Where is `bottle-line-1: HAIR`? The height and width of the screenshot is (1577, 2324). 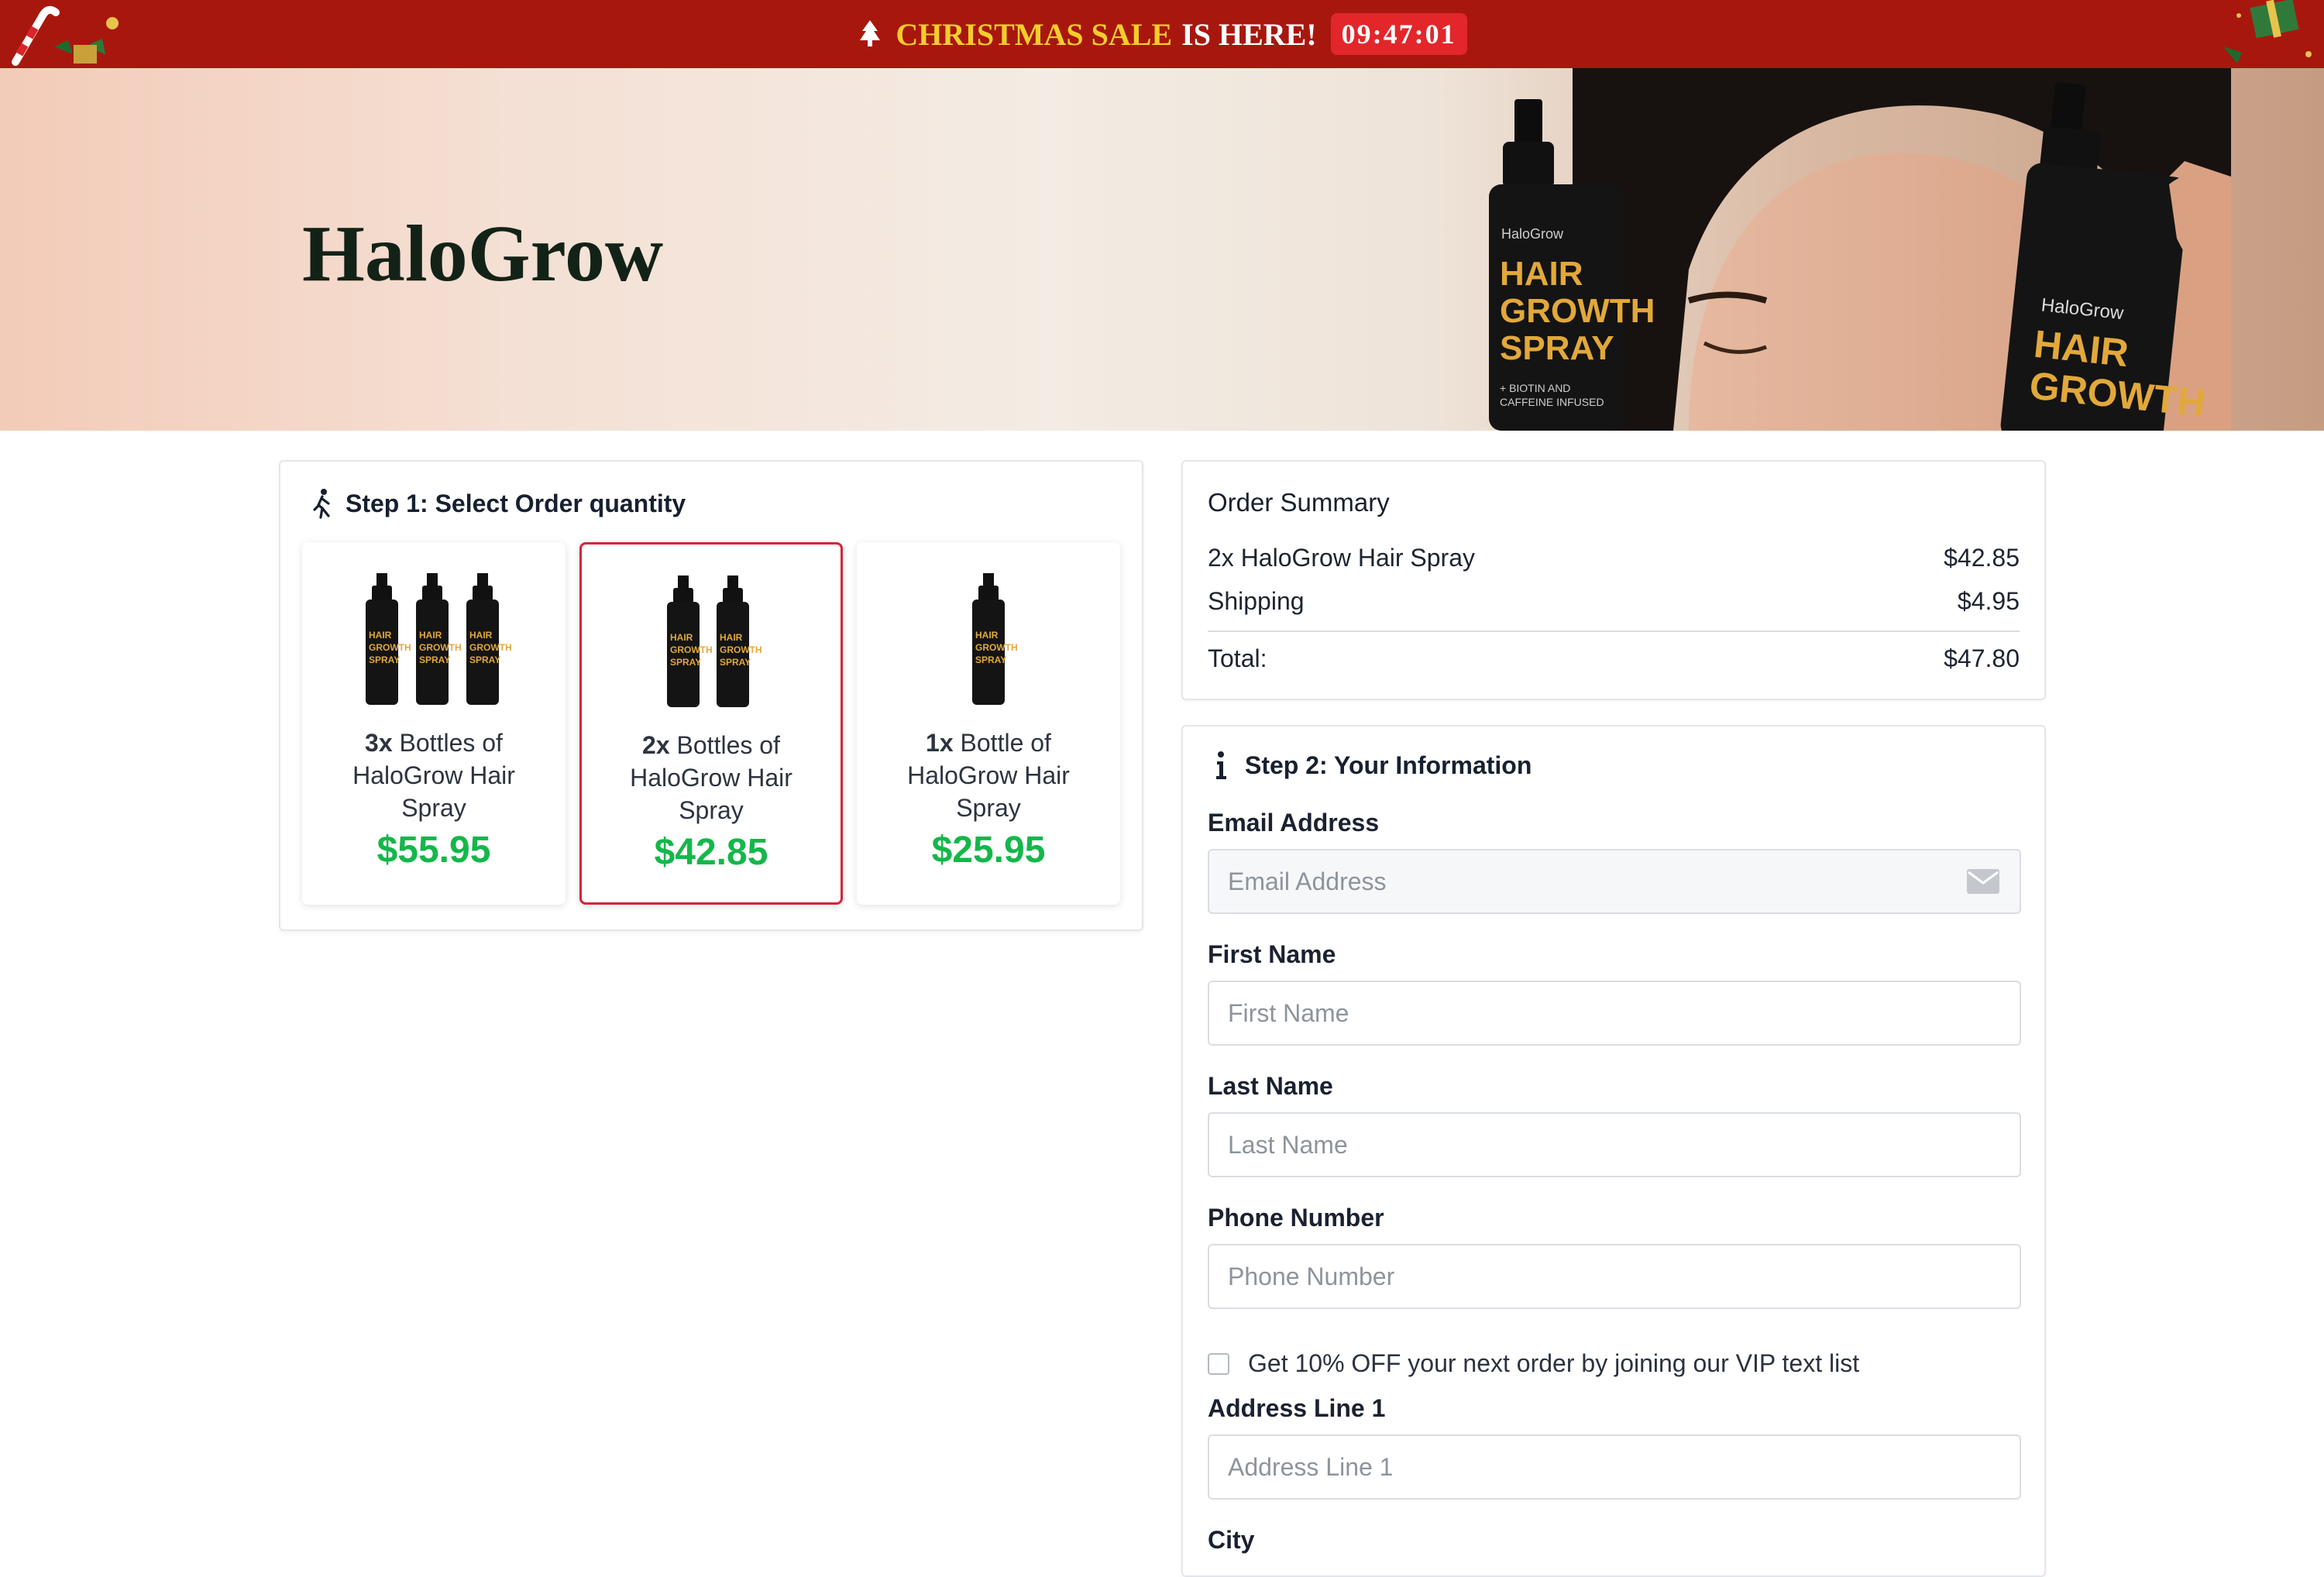
bottle-line-1: HAIR is located at coordinates (1541, 274).